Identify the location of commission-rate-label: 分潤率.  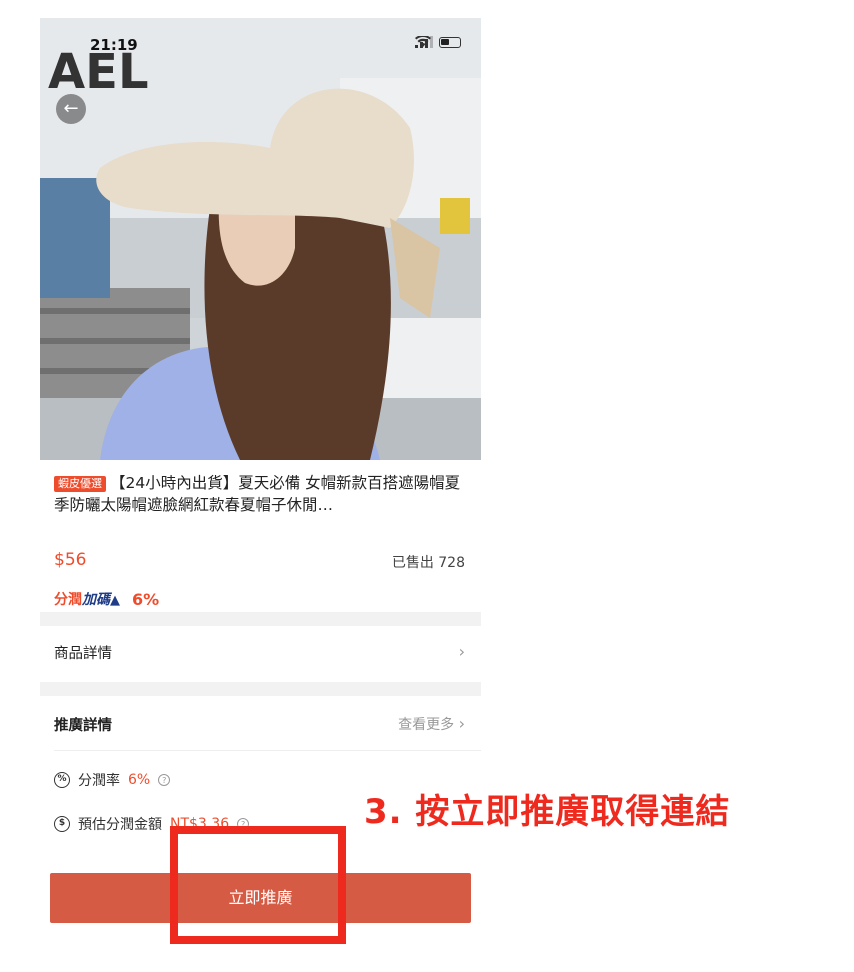
(99, 781).